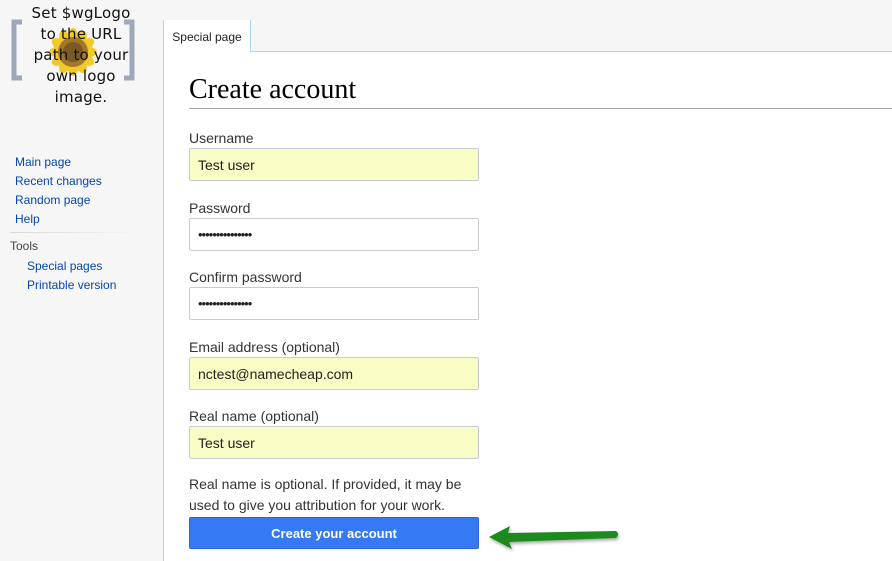 This screenshot has width=892, height=561. What do you see at coordinates (334, 234) in the screenshot?
I see `password-field` at bounding box center [334, 234].